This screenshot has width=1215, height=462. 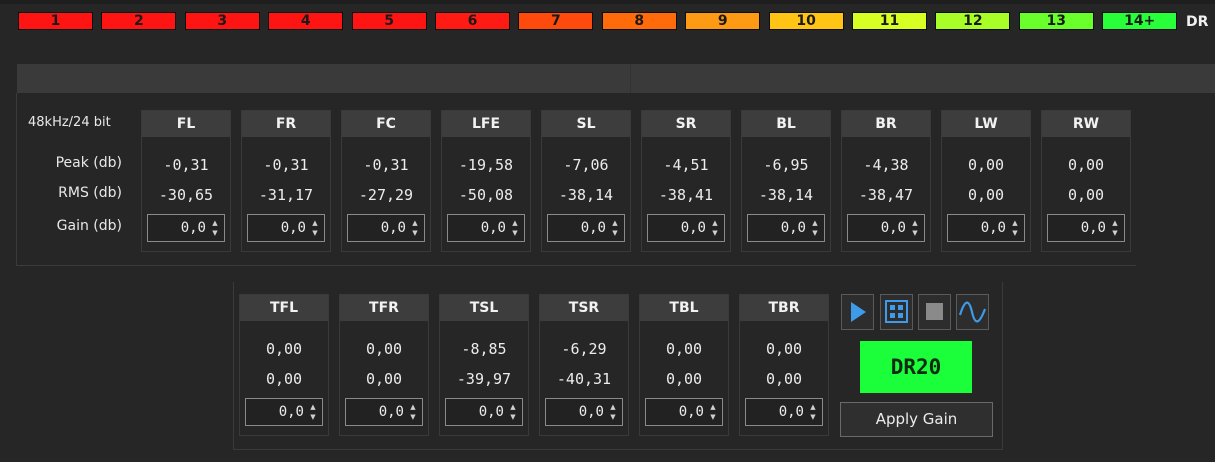 What do you see at coordinates (916, 419) in the screenshot?
I see `apply-gain-button: Apply Gain` at bounding box center [916, 419].